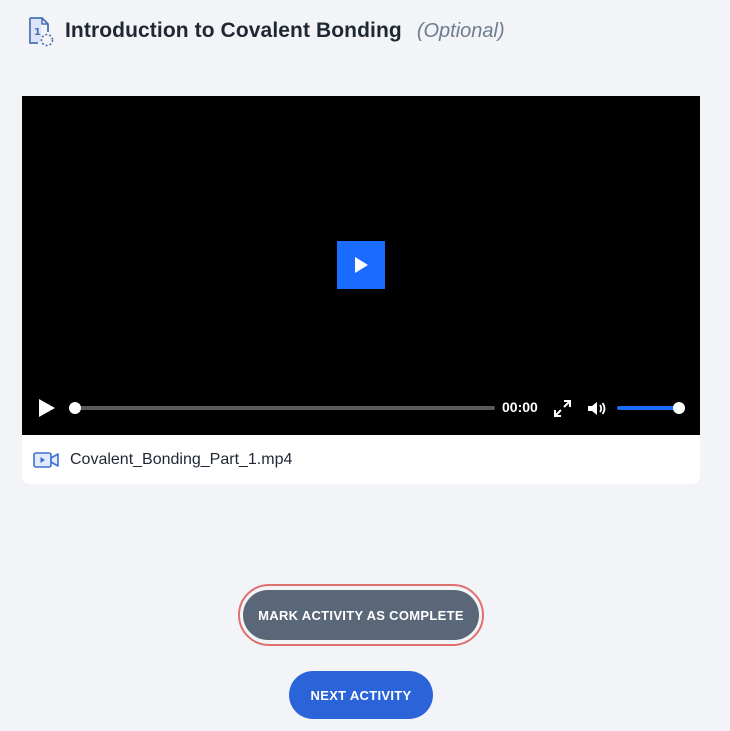  I want to click on mark-complete-focus-ring: MARK ACTIVITY AS COMPLETE, so click(361, 615).